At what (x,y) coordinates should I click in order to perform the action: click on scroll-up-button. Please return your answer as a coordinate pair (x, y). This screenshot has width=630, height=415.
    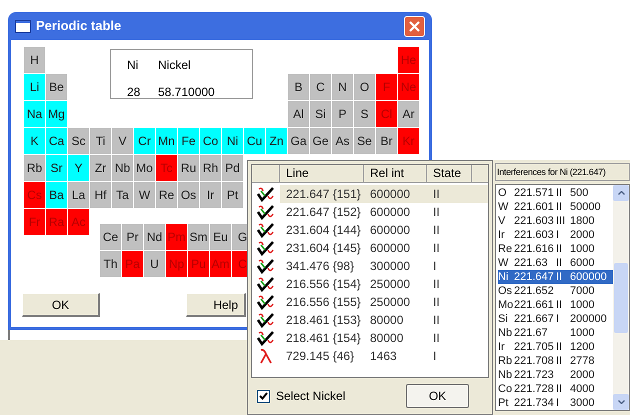
    Looking at the image, I should click on (621, 193).